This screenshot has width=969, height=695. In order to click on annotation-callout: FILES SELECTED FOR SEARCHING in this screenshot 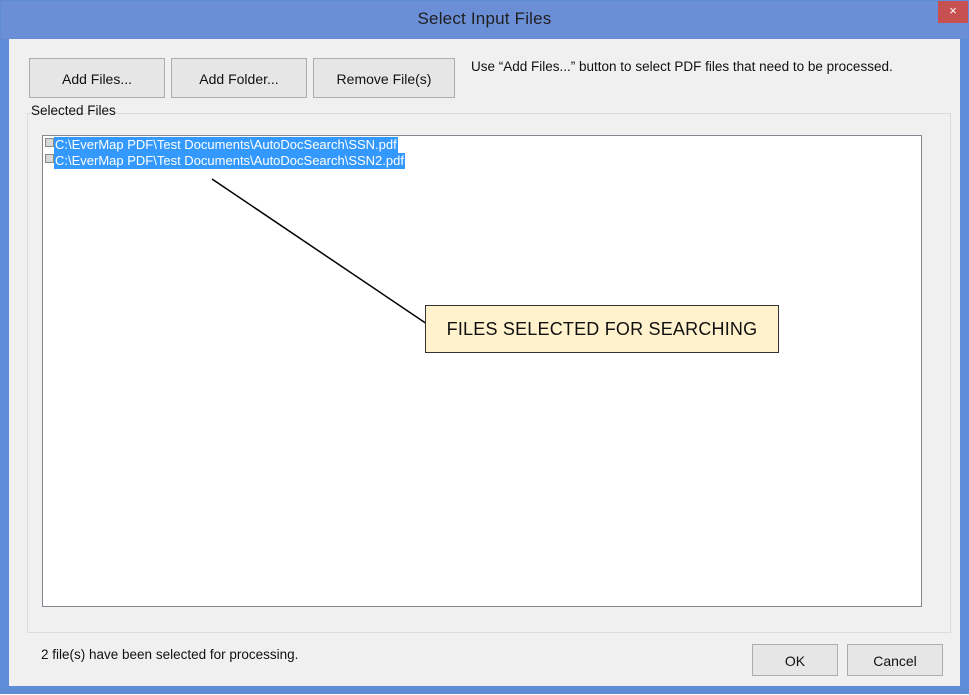, I will do `click(602, 329)`.